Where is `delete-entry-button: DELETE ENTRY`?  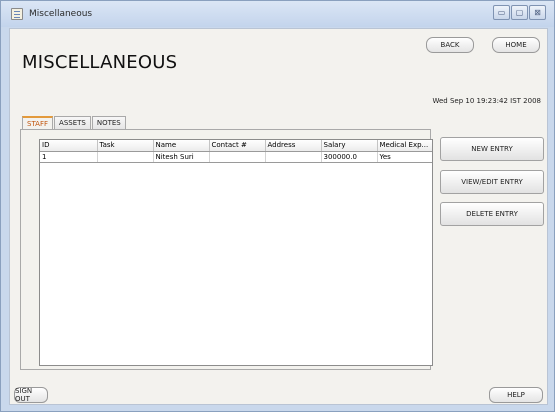
delete-entry-button: DELETE ENTRY is located at coordinates (492, 214).